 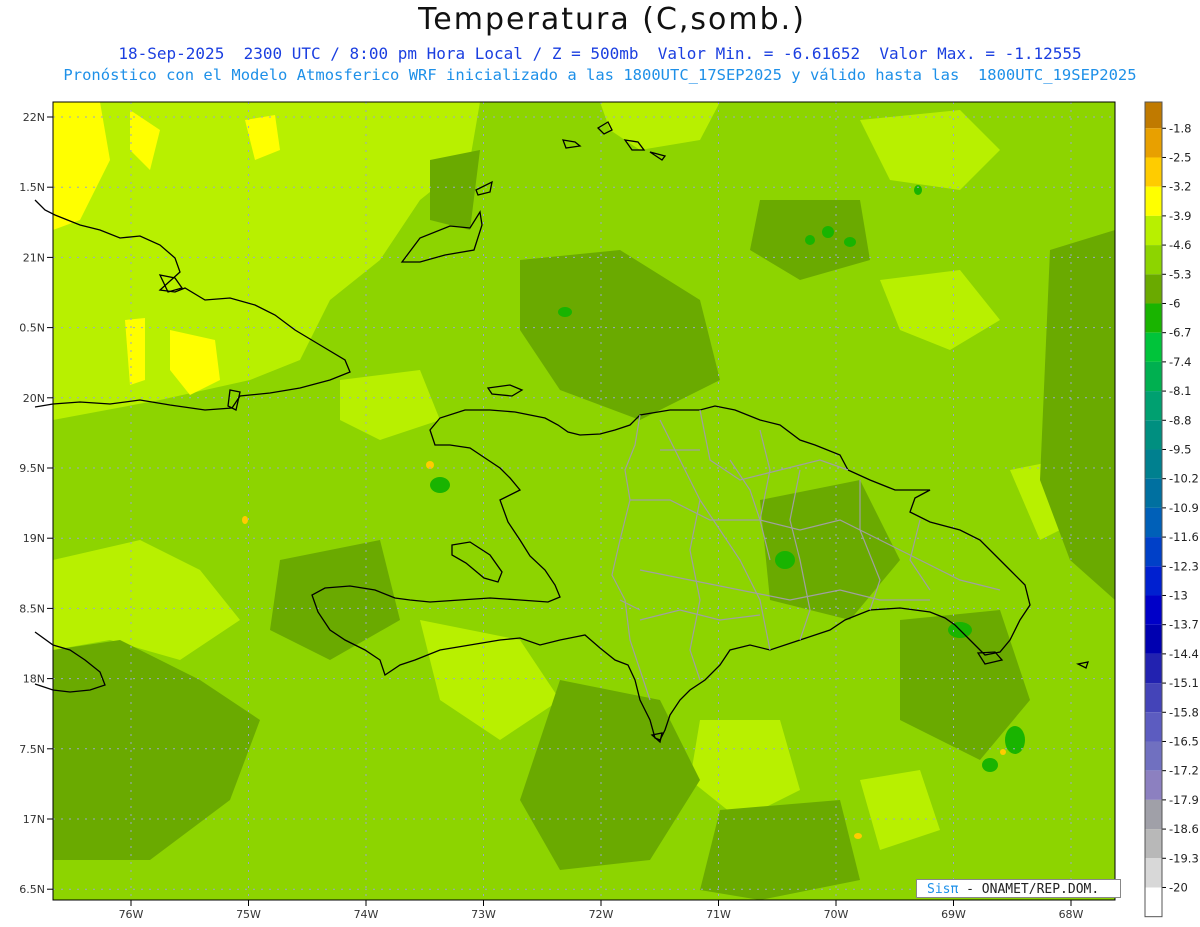 I want to click on legend-label: -5.3, so click(x=1180, y=274).